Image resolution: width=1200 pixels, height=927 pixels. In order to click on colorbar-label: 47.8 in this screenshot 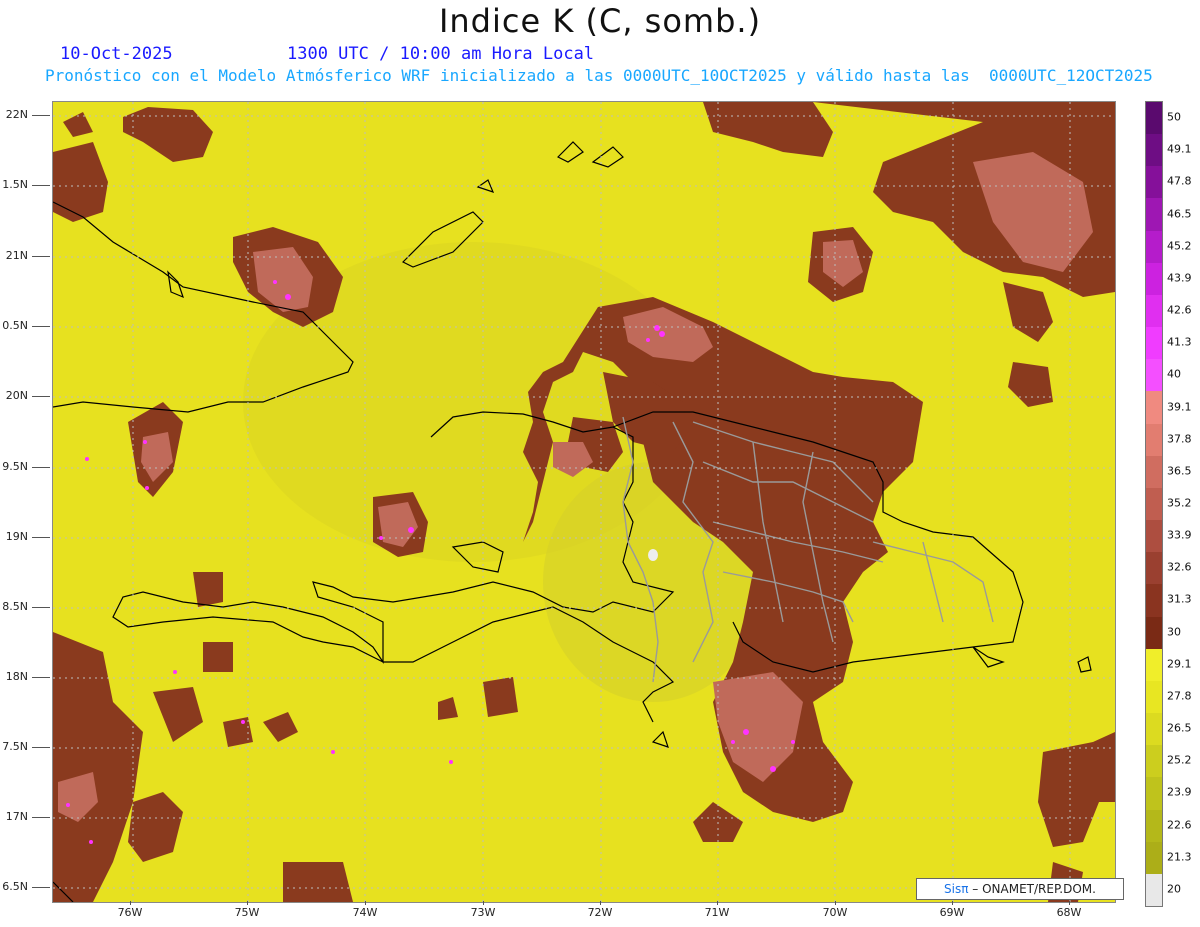, I will do `click(1179, 181)`.